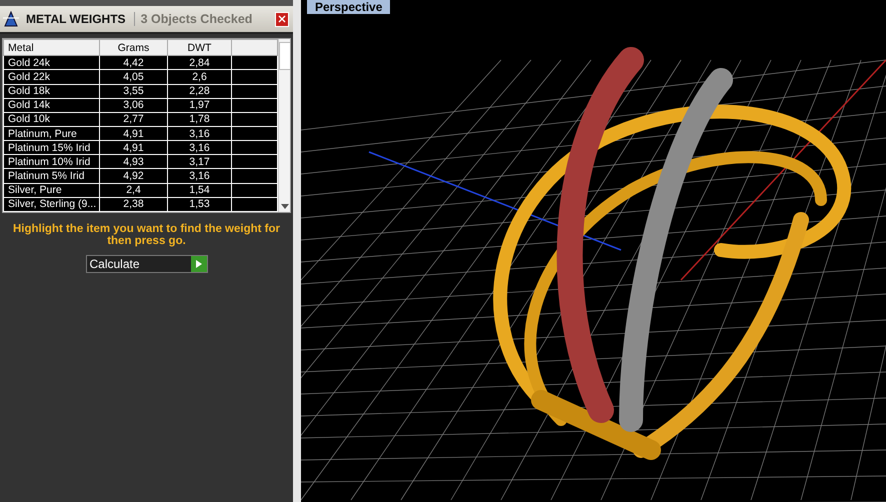 Image resolution: width=886 pixels, height=502 pixels. What do you see at coordinates (200, 204) in the screenshot?
I see `table-cell: 1,53` at bounding box center [200, 204].